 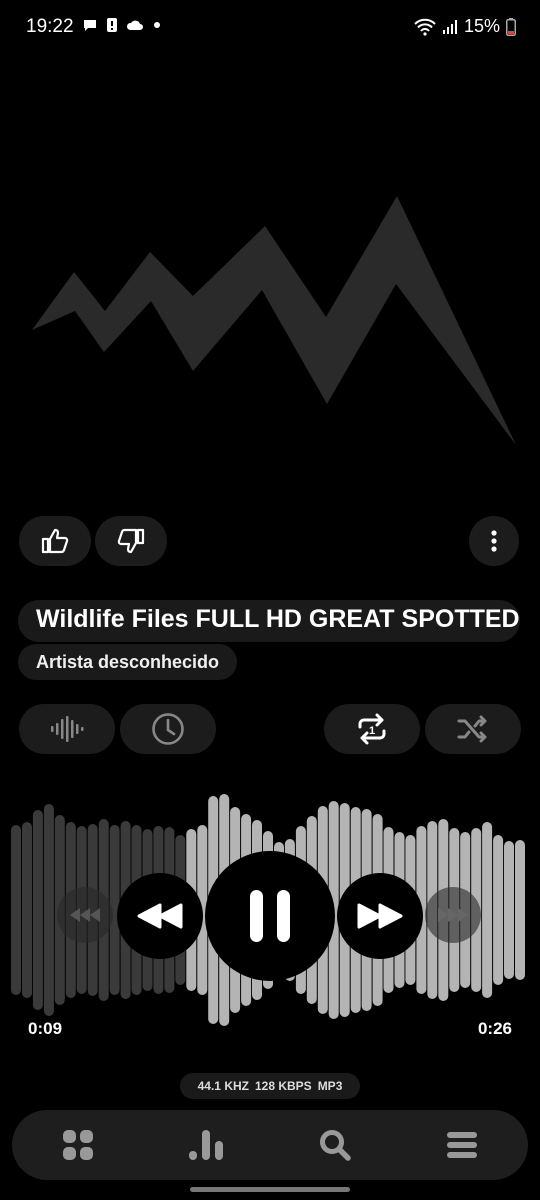 I want to click on sample-rate: 44.1 KHZ, so click(x=223, y=1086).